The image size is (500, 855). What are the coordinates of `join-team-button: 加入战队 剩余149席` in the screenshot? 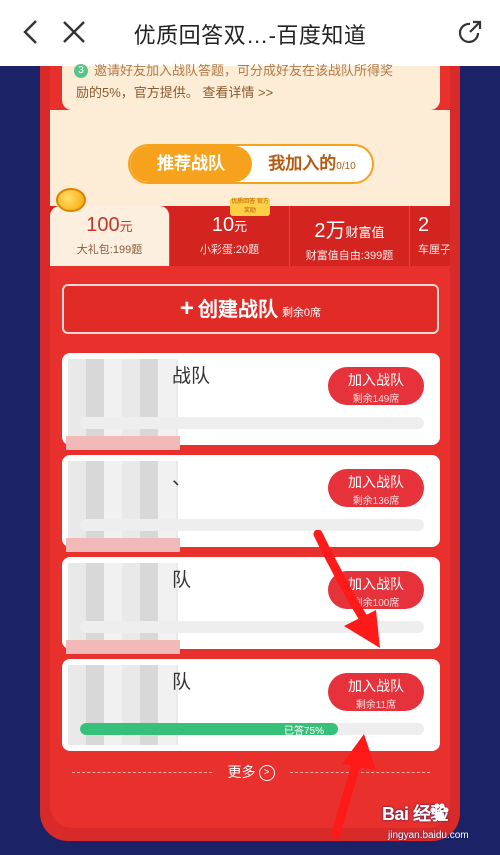 It's located at (376, 386).